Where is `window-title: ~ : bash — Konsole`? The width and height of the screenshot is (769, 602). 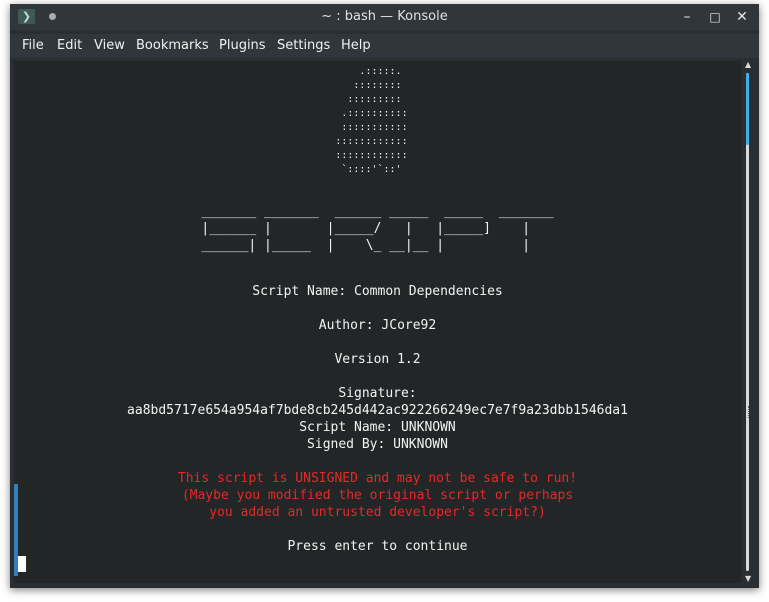 window-title: ~ : bash — Konsole is located at coordinates (384, 16).